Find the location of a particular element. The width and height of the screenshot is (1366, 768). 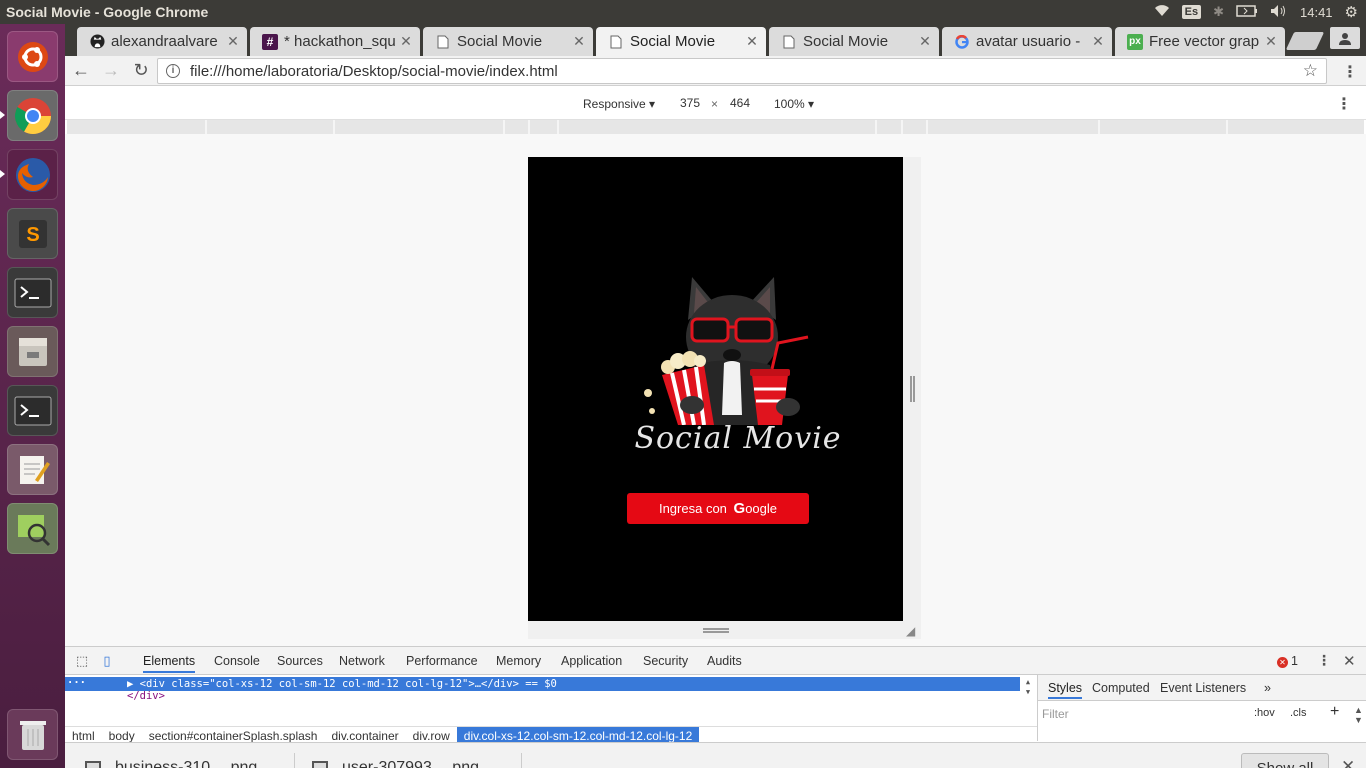

new-style-rule-icon: + is located at coordinates (1334, 712).